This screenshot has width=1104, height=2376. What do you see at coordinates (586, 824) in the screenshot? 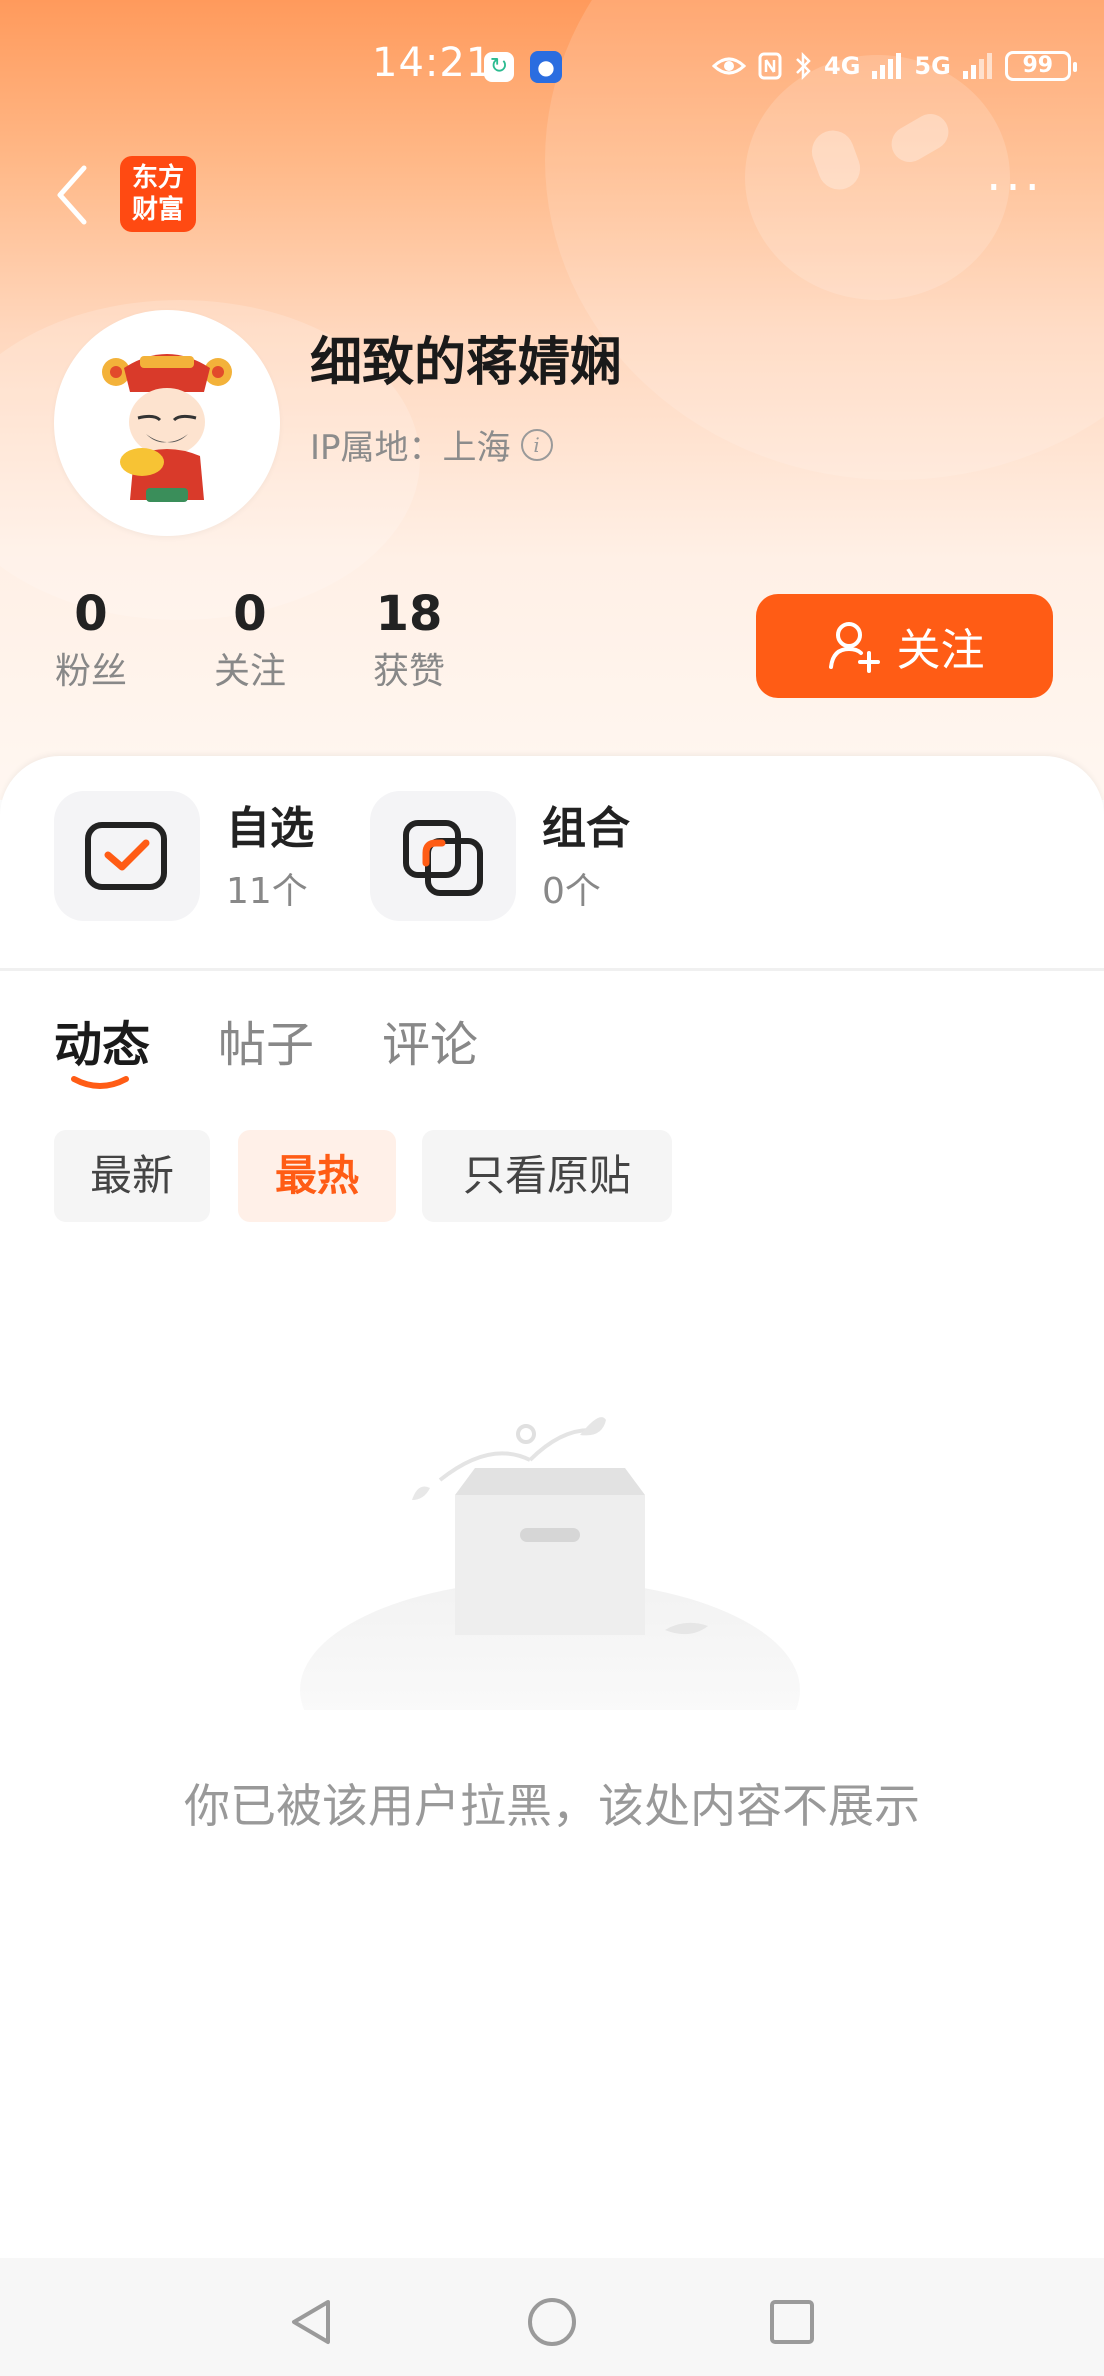
I see `portfolio-title: 组合` at bounding box center [586, 824].